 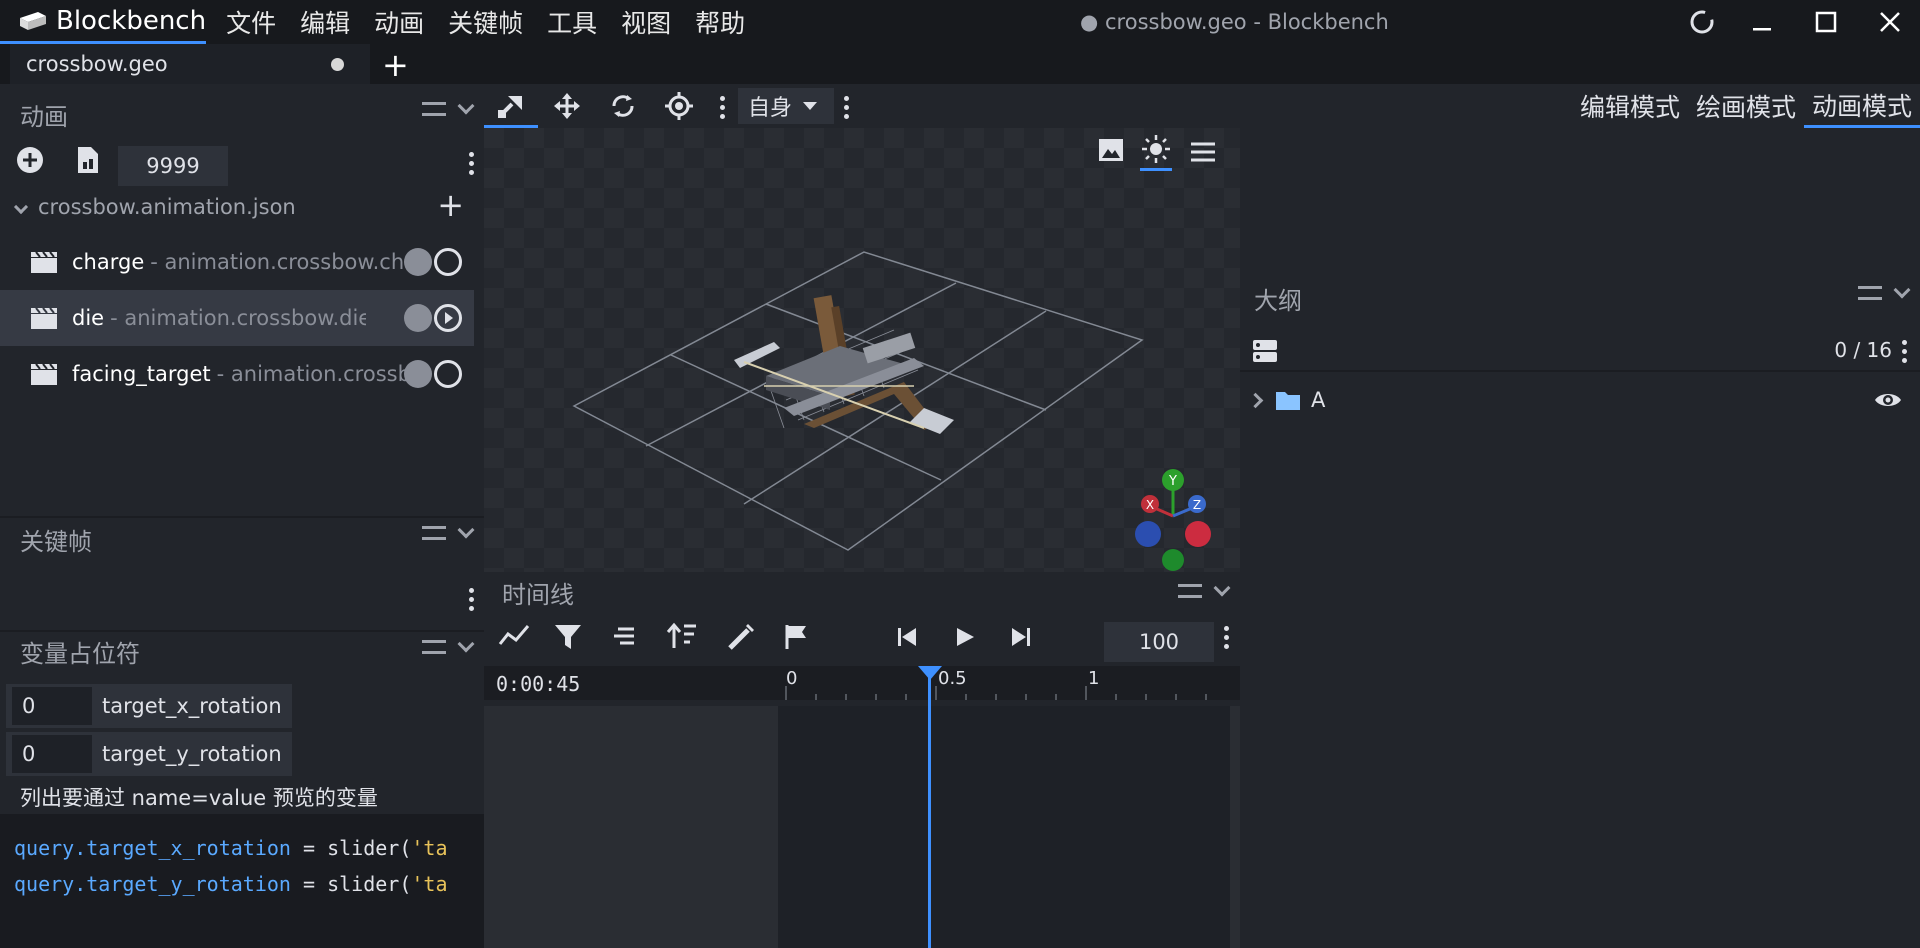 I want to click on timeline-fps-input: 100, so click(x=1159, y=642).